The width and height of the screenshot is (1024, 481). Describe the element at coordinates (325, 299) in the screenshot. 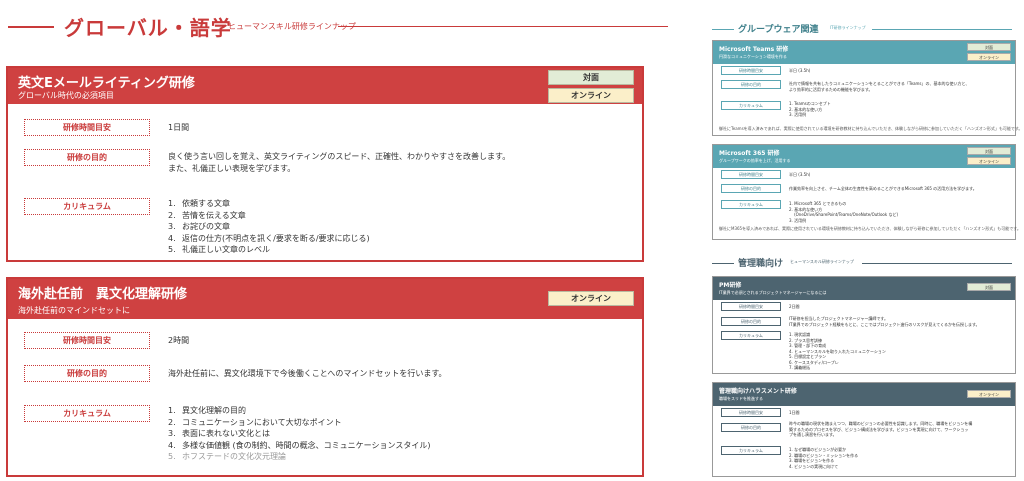

I see `course-header: 海外赴任前 異文化理解研修 海外赴任前のマインドセットに オンライン` at that location.